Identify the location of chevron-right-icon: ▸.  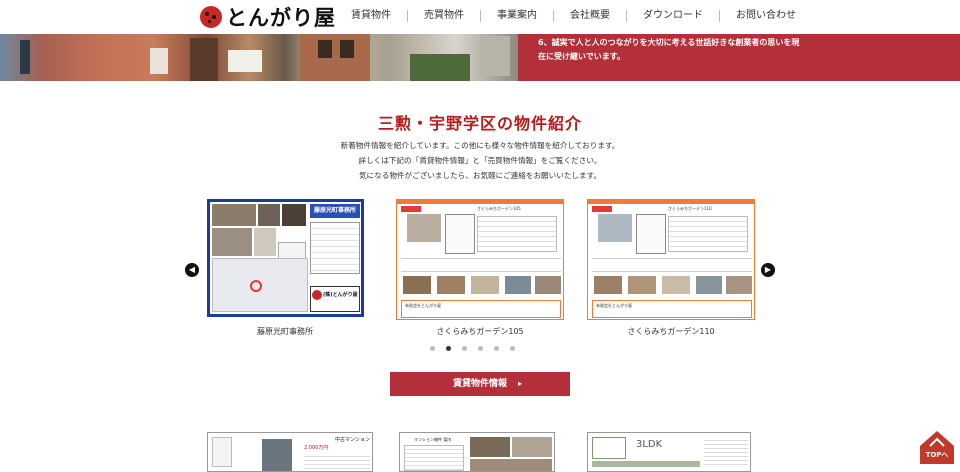
(519, 383).